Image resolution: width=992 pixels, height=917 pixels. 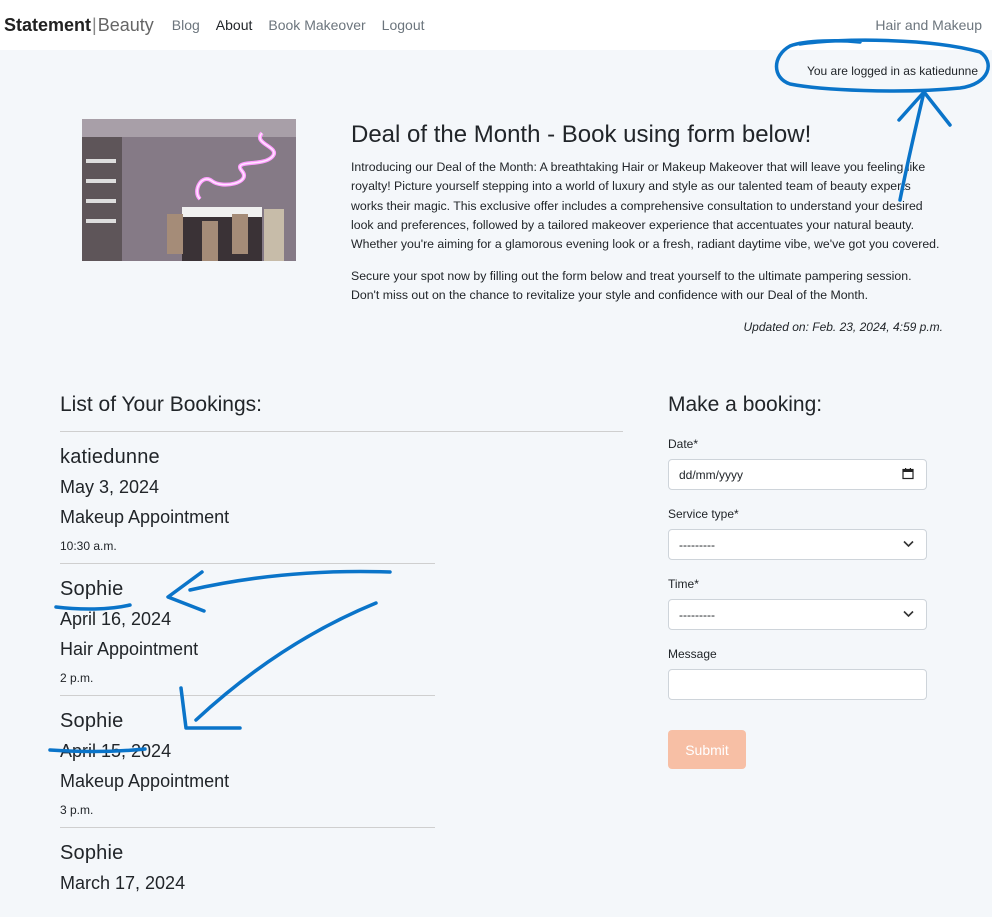 I want to click on time-label: Time*, so click(x=683, y=584).